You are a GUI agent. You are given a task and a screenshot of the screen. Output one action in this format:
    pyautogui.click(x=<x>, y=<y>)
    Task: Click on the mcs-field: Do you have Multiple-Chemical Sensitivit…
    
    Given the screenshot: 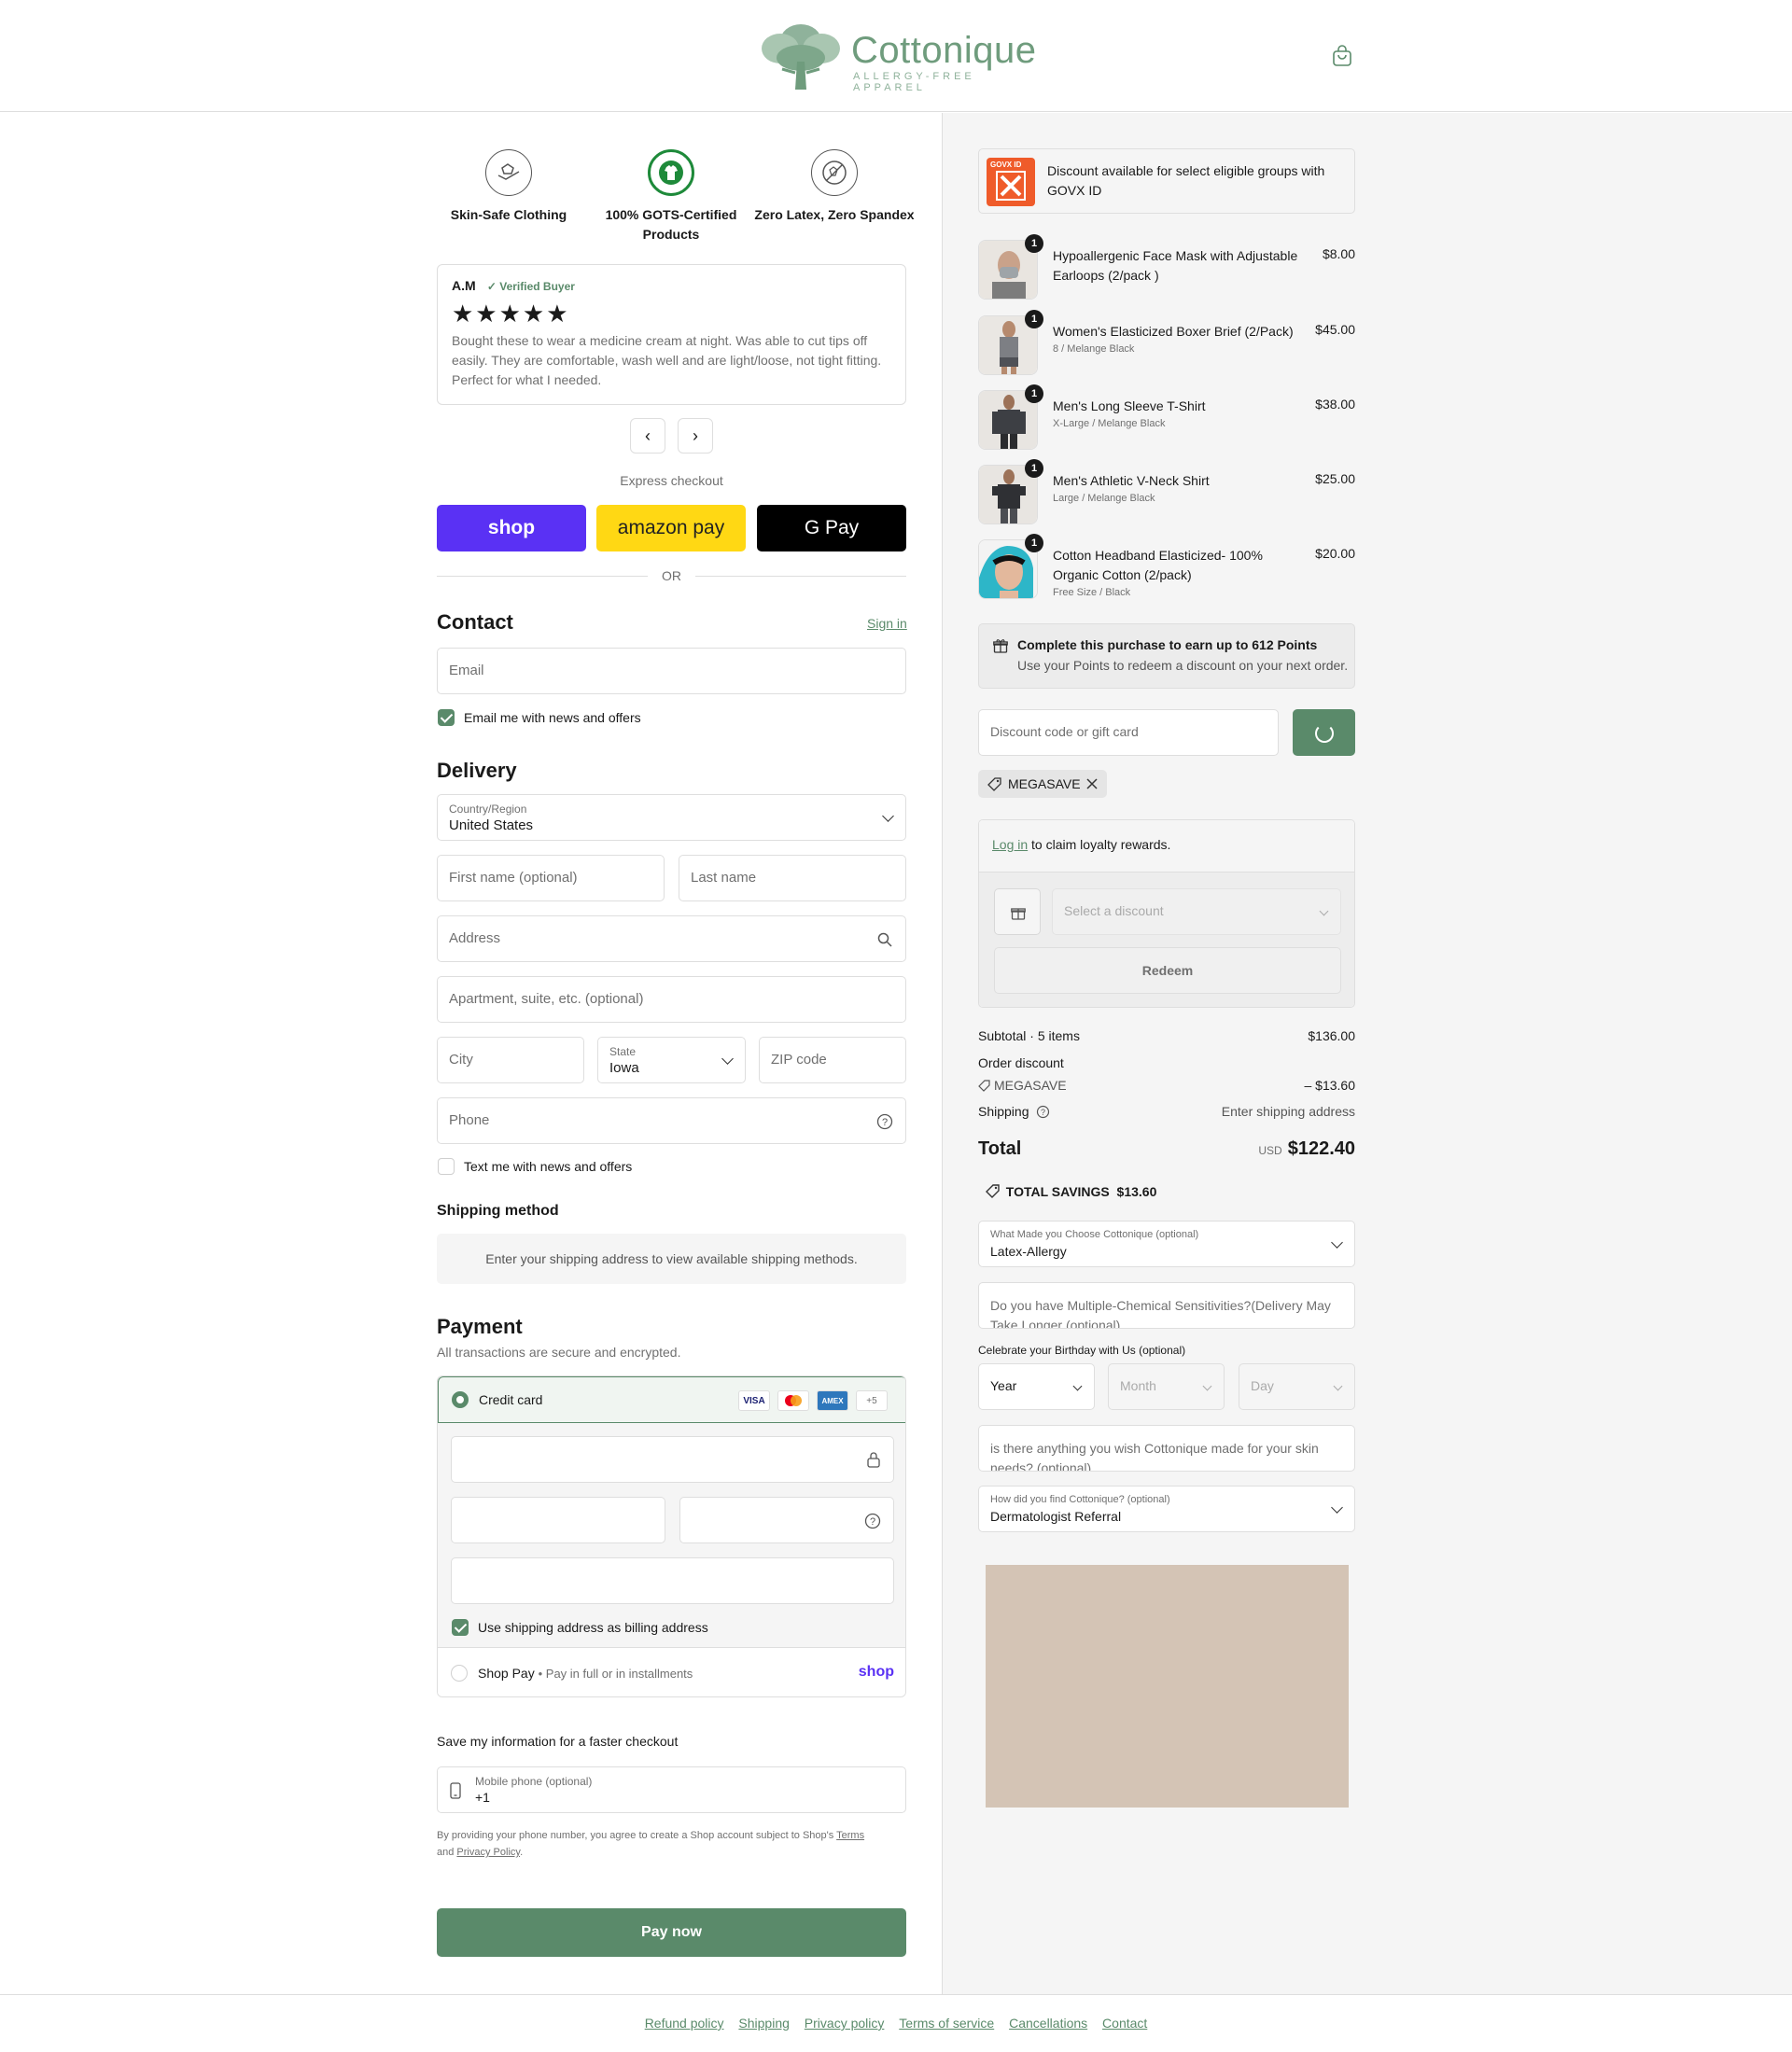 What is the action you would take?
    pyautogui.click(x=1166, y=1305)
    